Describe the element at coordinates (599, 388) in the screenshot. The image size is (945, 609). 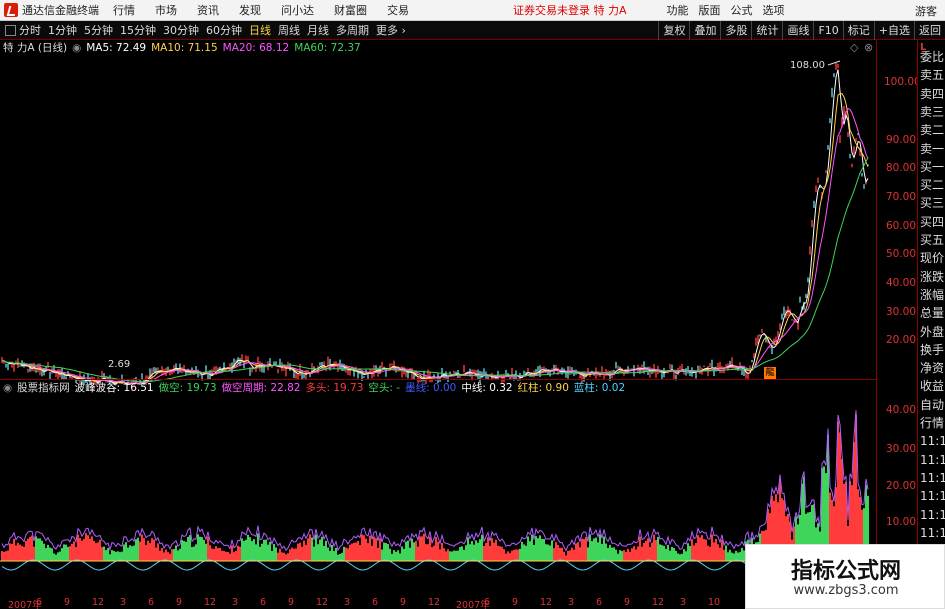
I see `lanzhu-value: 蓝柱: 0.02` at that location.